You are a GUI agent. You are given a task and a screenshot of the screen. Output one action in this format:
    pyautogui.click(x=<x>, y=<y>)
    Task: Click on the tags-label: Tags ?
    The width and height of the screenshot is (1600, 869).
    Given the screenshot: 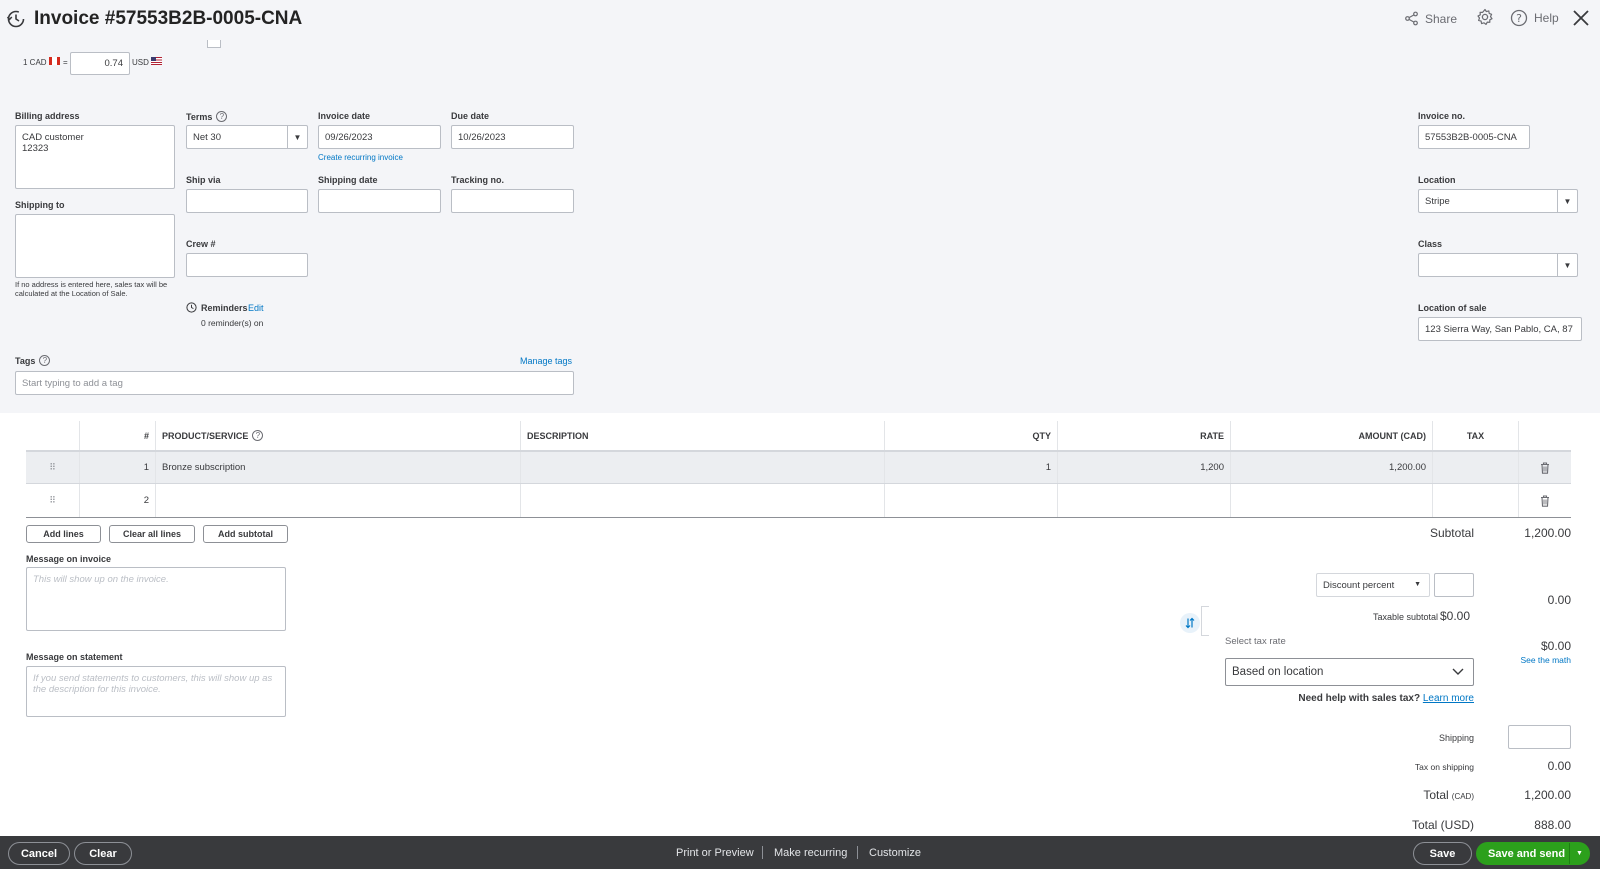 What is the action you would take?
    pyautogui.click(x=33, y=360)
    